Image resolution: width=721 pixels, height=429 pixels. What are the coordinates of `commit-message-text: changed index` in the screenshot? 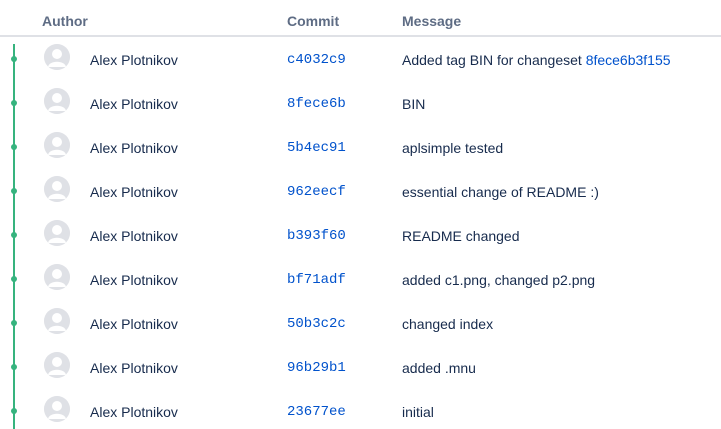 It's located at (448, 324).